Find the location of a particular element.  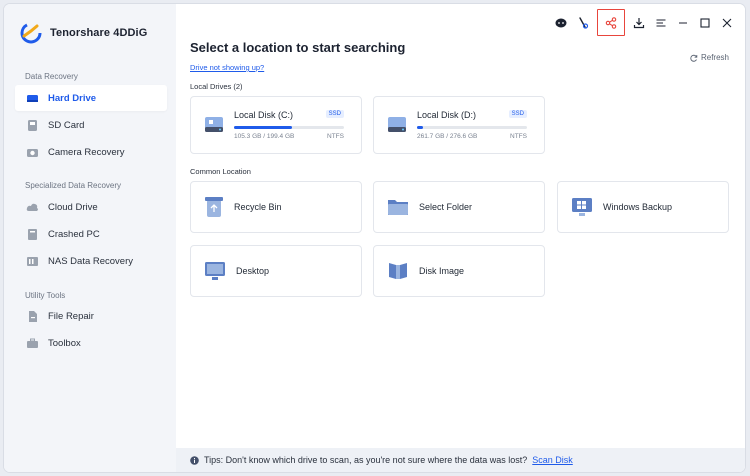

download-icon is located at coordinates (639, 22).